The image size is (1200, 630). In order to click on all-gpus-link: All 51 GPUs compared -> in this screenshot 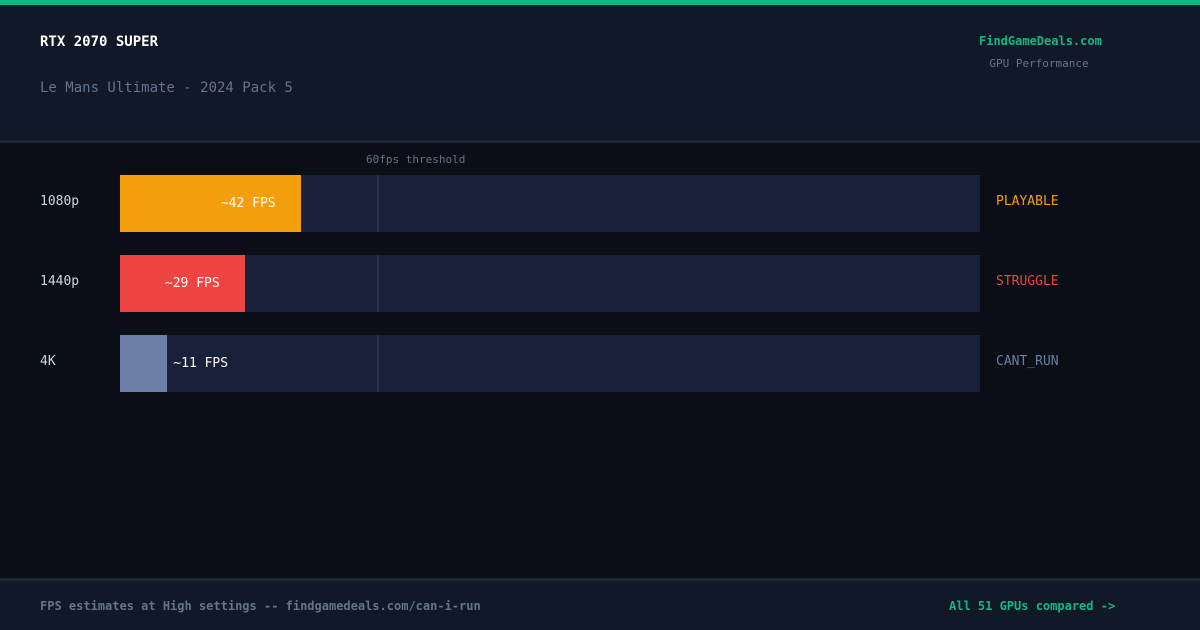, I will do `click(1032, 606)`.